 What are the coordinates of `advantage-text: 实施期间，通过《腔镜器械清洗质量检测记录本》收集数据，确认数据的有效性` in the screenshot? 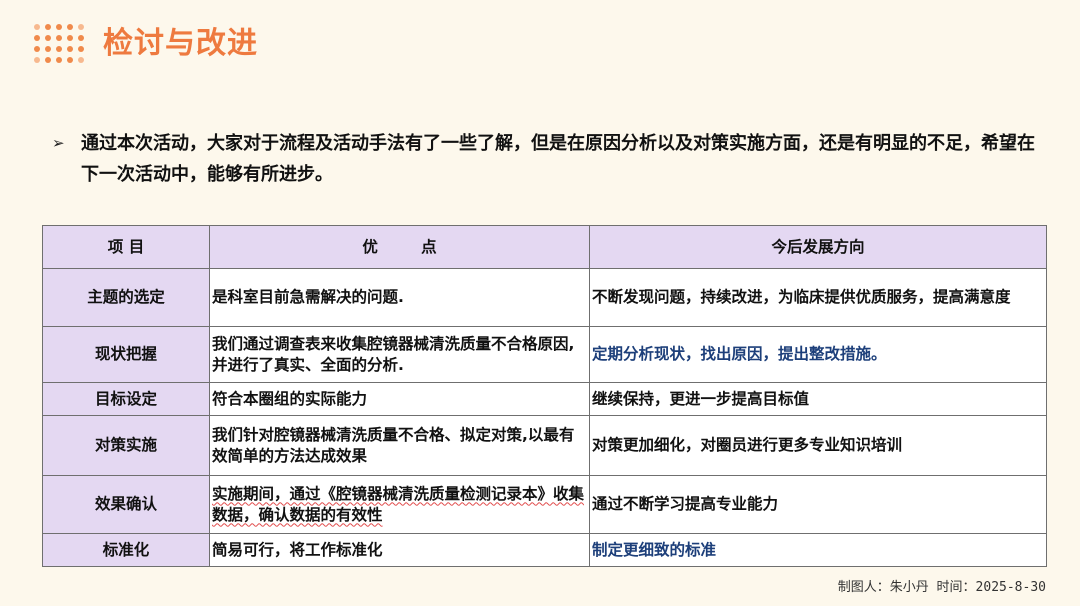 It's located at (398, 504).